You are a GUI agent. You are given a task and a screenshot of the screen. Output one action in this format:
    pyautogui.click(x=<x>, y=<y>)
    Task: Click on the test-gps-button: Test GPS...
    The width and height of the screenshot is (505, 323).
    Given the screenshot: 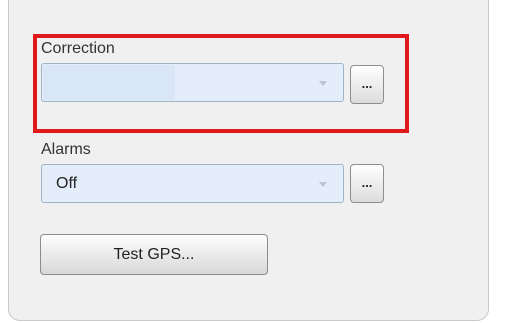 What is the action you would take?
    pyautogui.click(x=154, y=254)
    